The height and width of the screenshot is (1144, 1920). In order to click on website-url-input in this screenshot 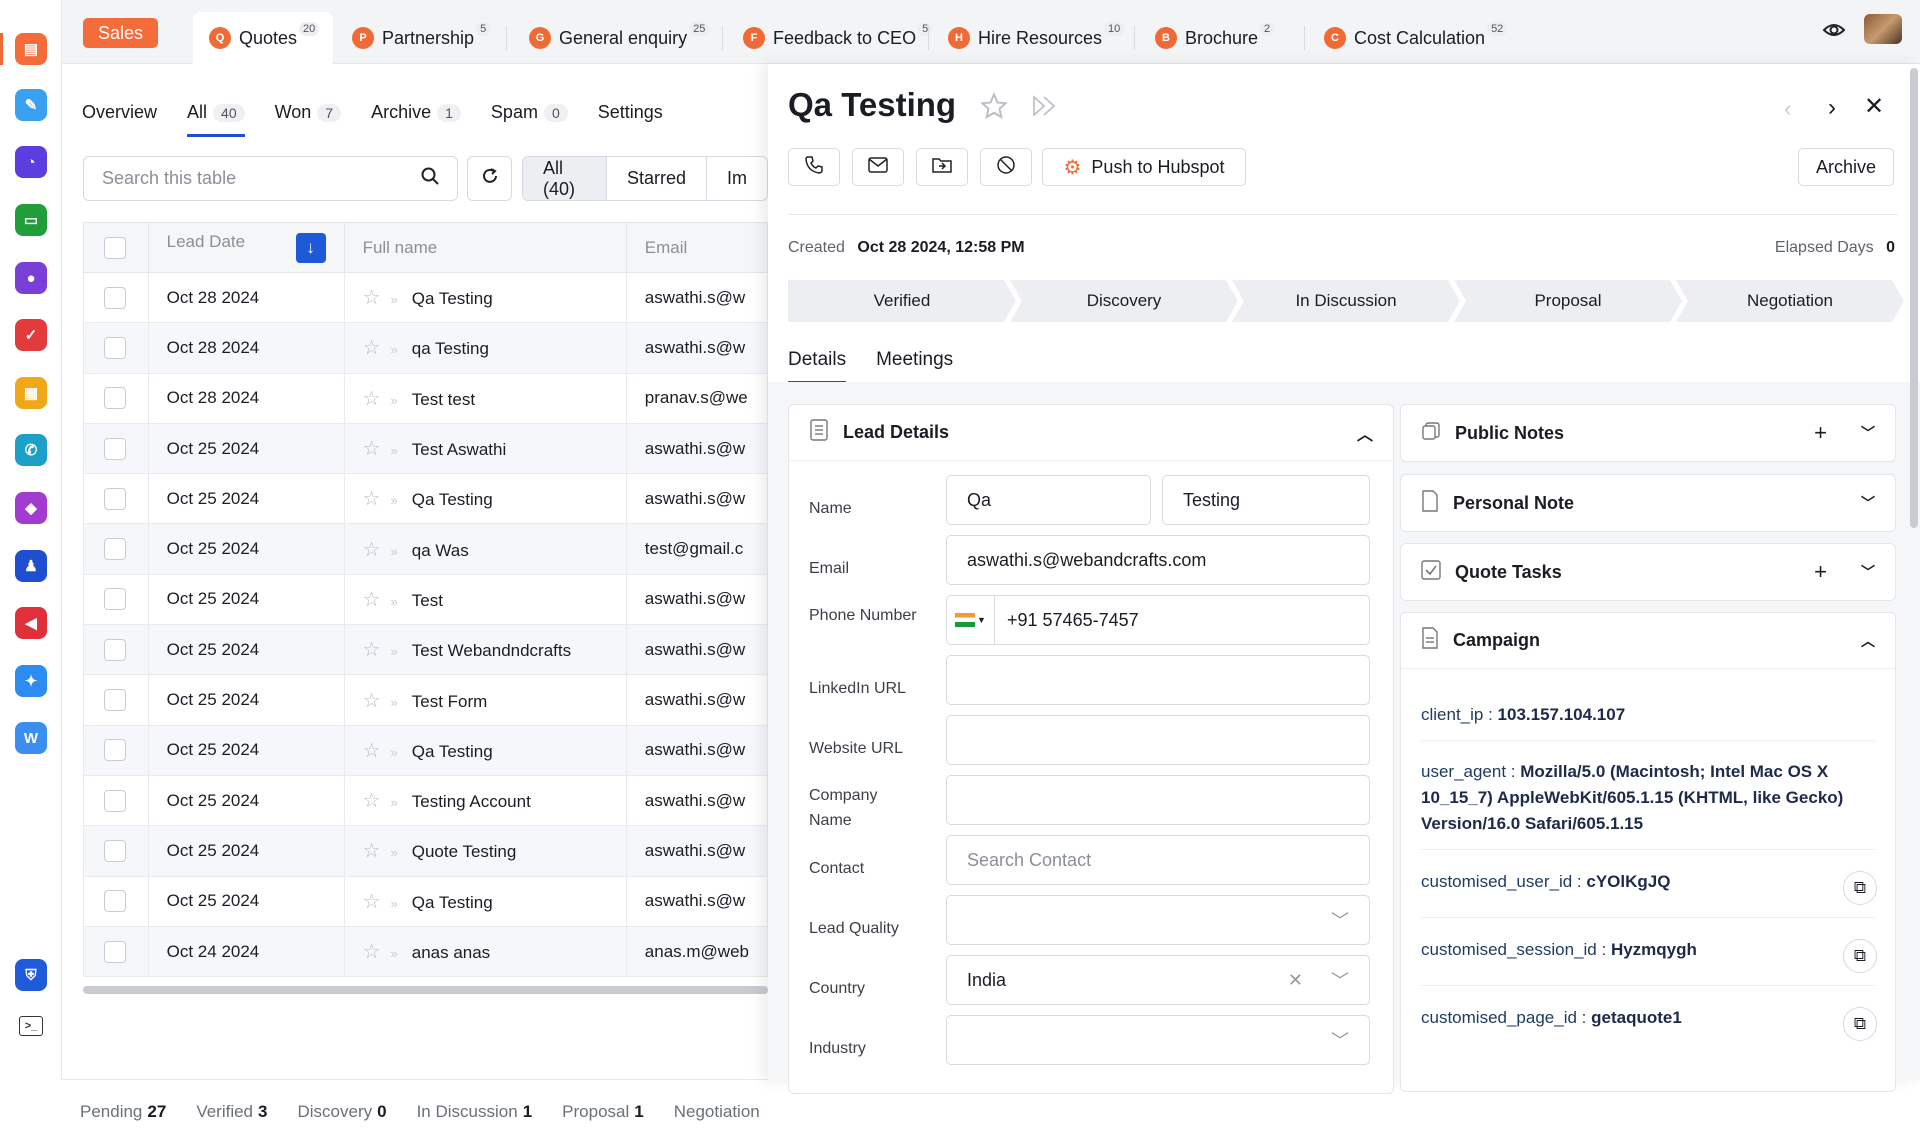, I will do `click(1158, 740)`.